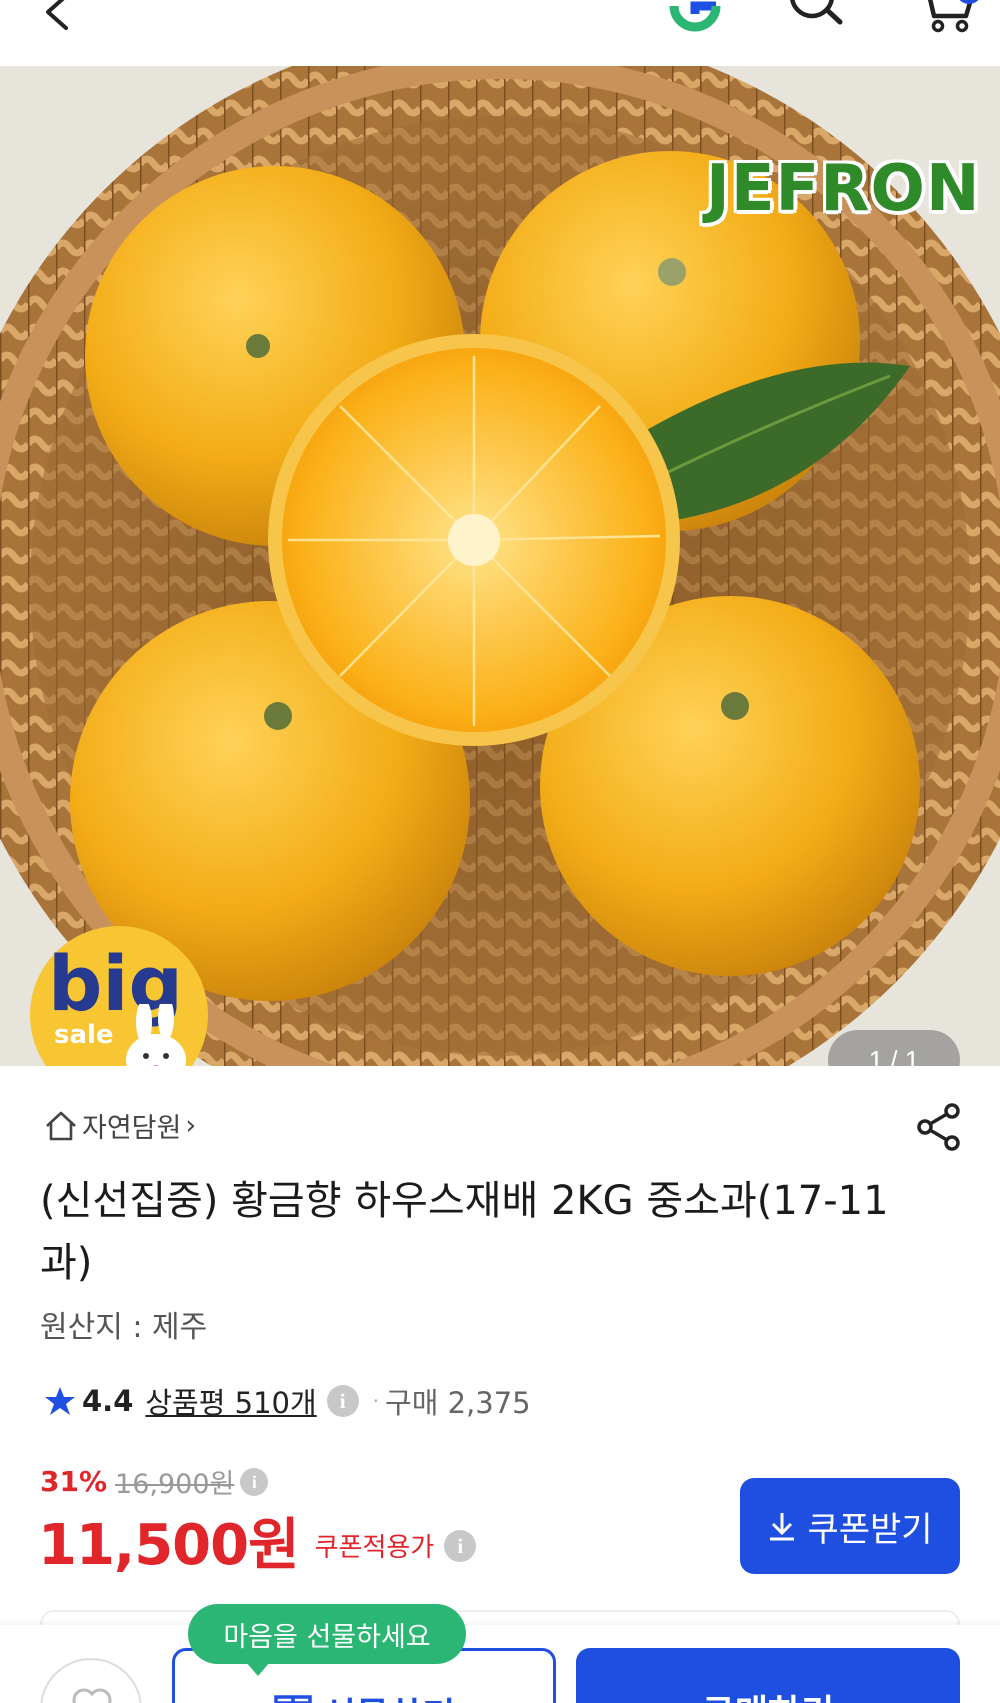  What do you see at coordinates (92, 1695) in the screenshot?
I see `heart-icon` at bounding box center [92, 1695].